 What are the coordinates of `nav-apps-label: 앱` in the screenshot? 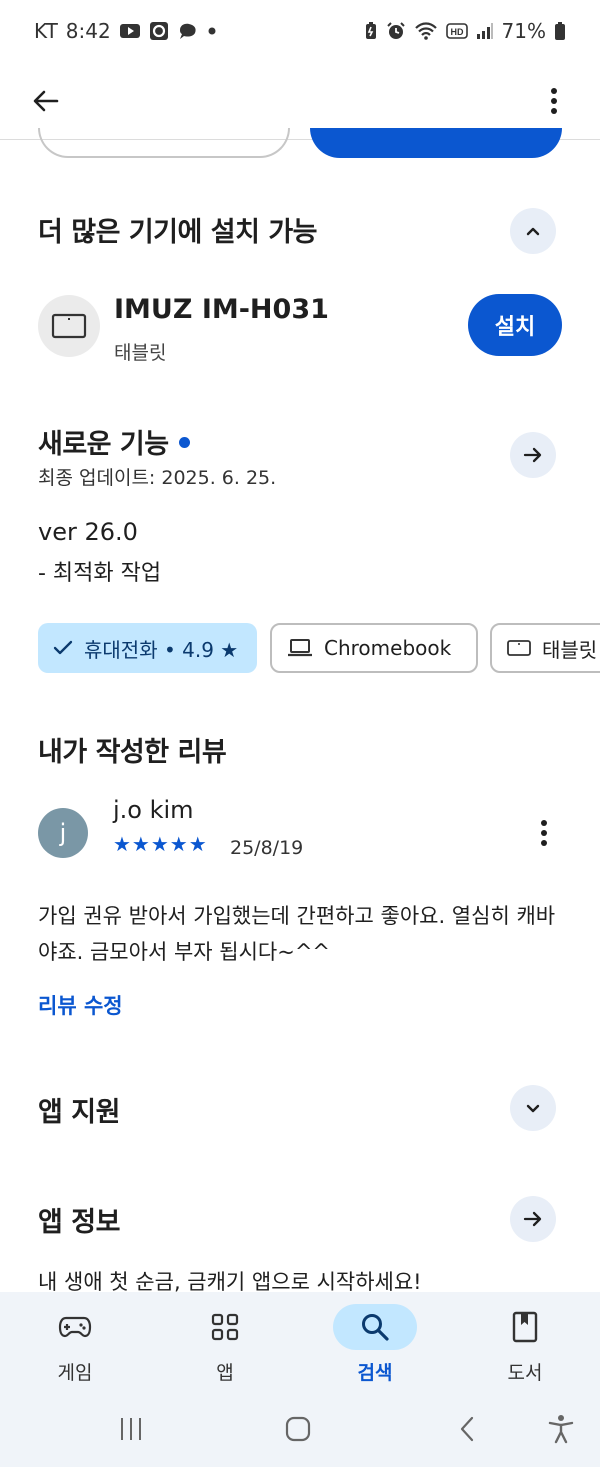 It's located at (225, 1373).